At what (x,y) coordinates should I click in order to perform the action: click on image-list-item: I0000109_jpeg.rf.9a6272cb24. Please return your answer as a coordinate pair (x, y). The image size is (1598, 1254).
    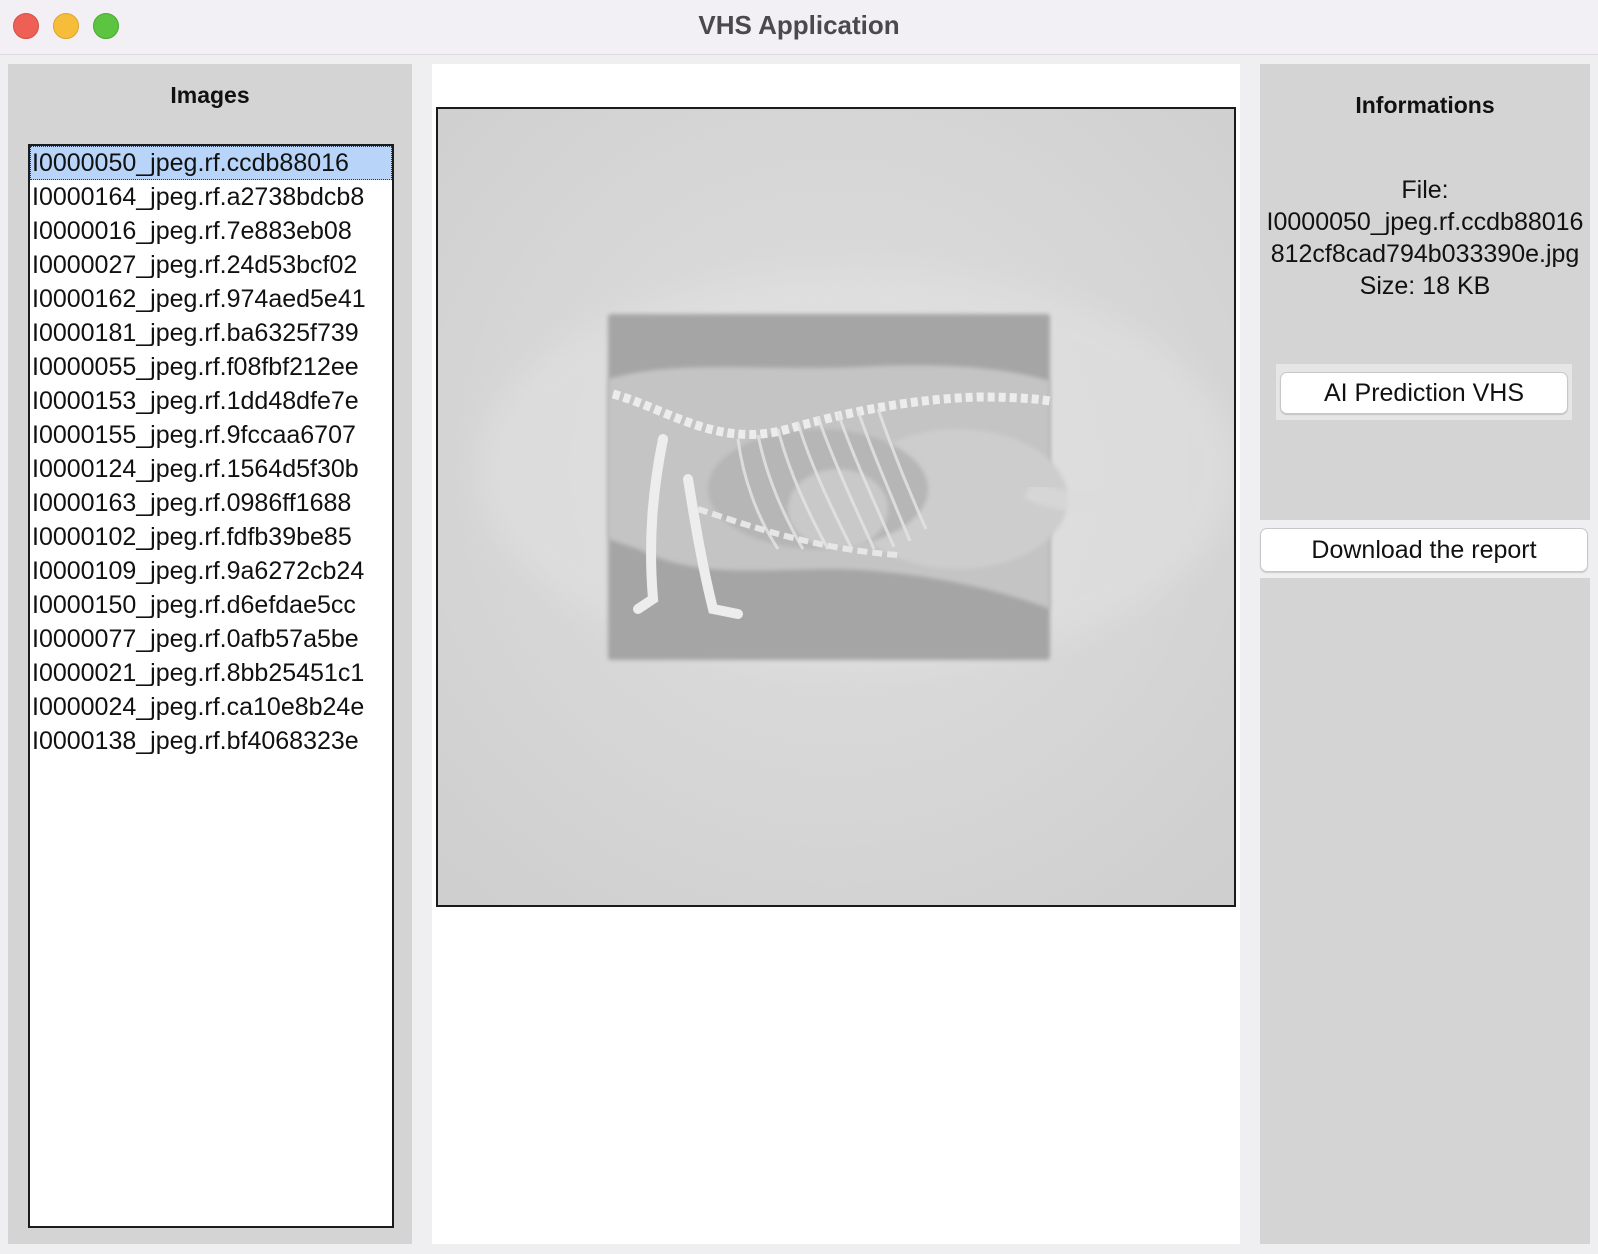
    Looking at the image, I should click on (211, 571).